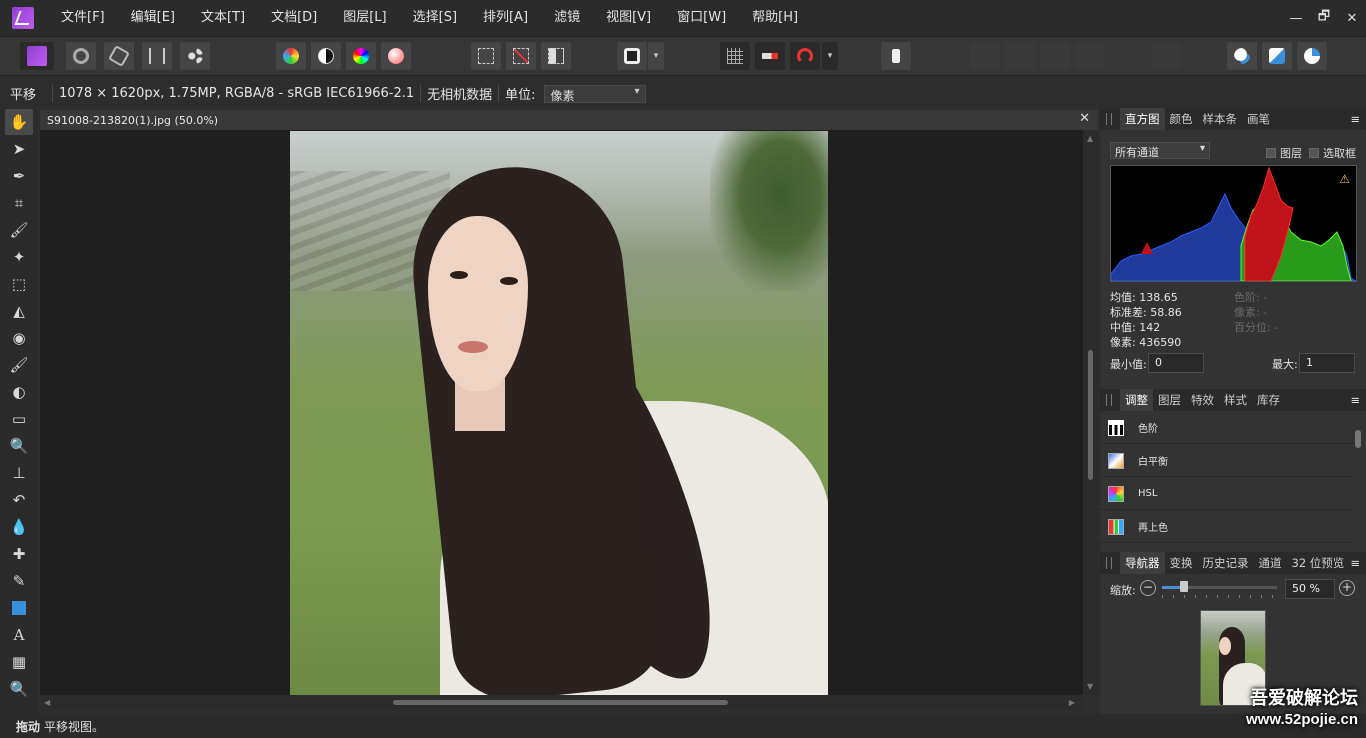 Image resolution: width=1366 pixels, height=738 pixels. What do you see at coordinates (1226, 563) in the screenshot?
I see `tab-history: 历史记录` at bounding box center [1226, 563].